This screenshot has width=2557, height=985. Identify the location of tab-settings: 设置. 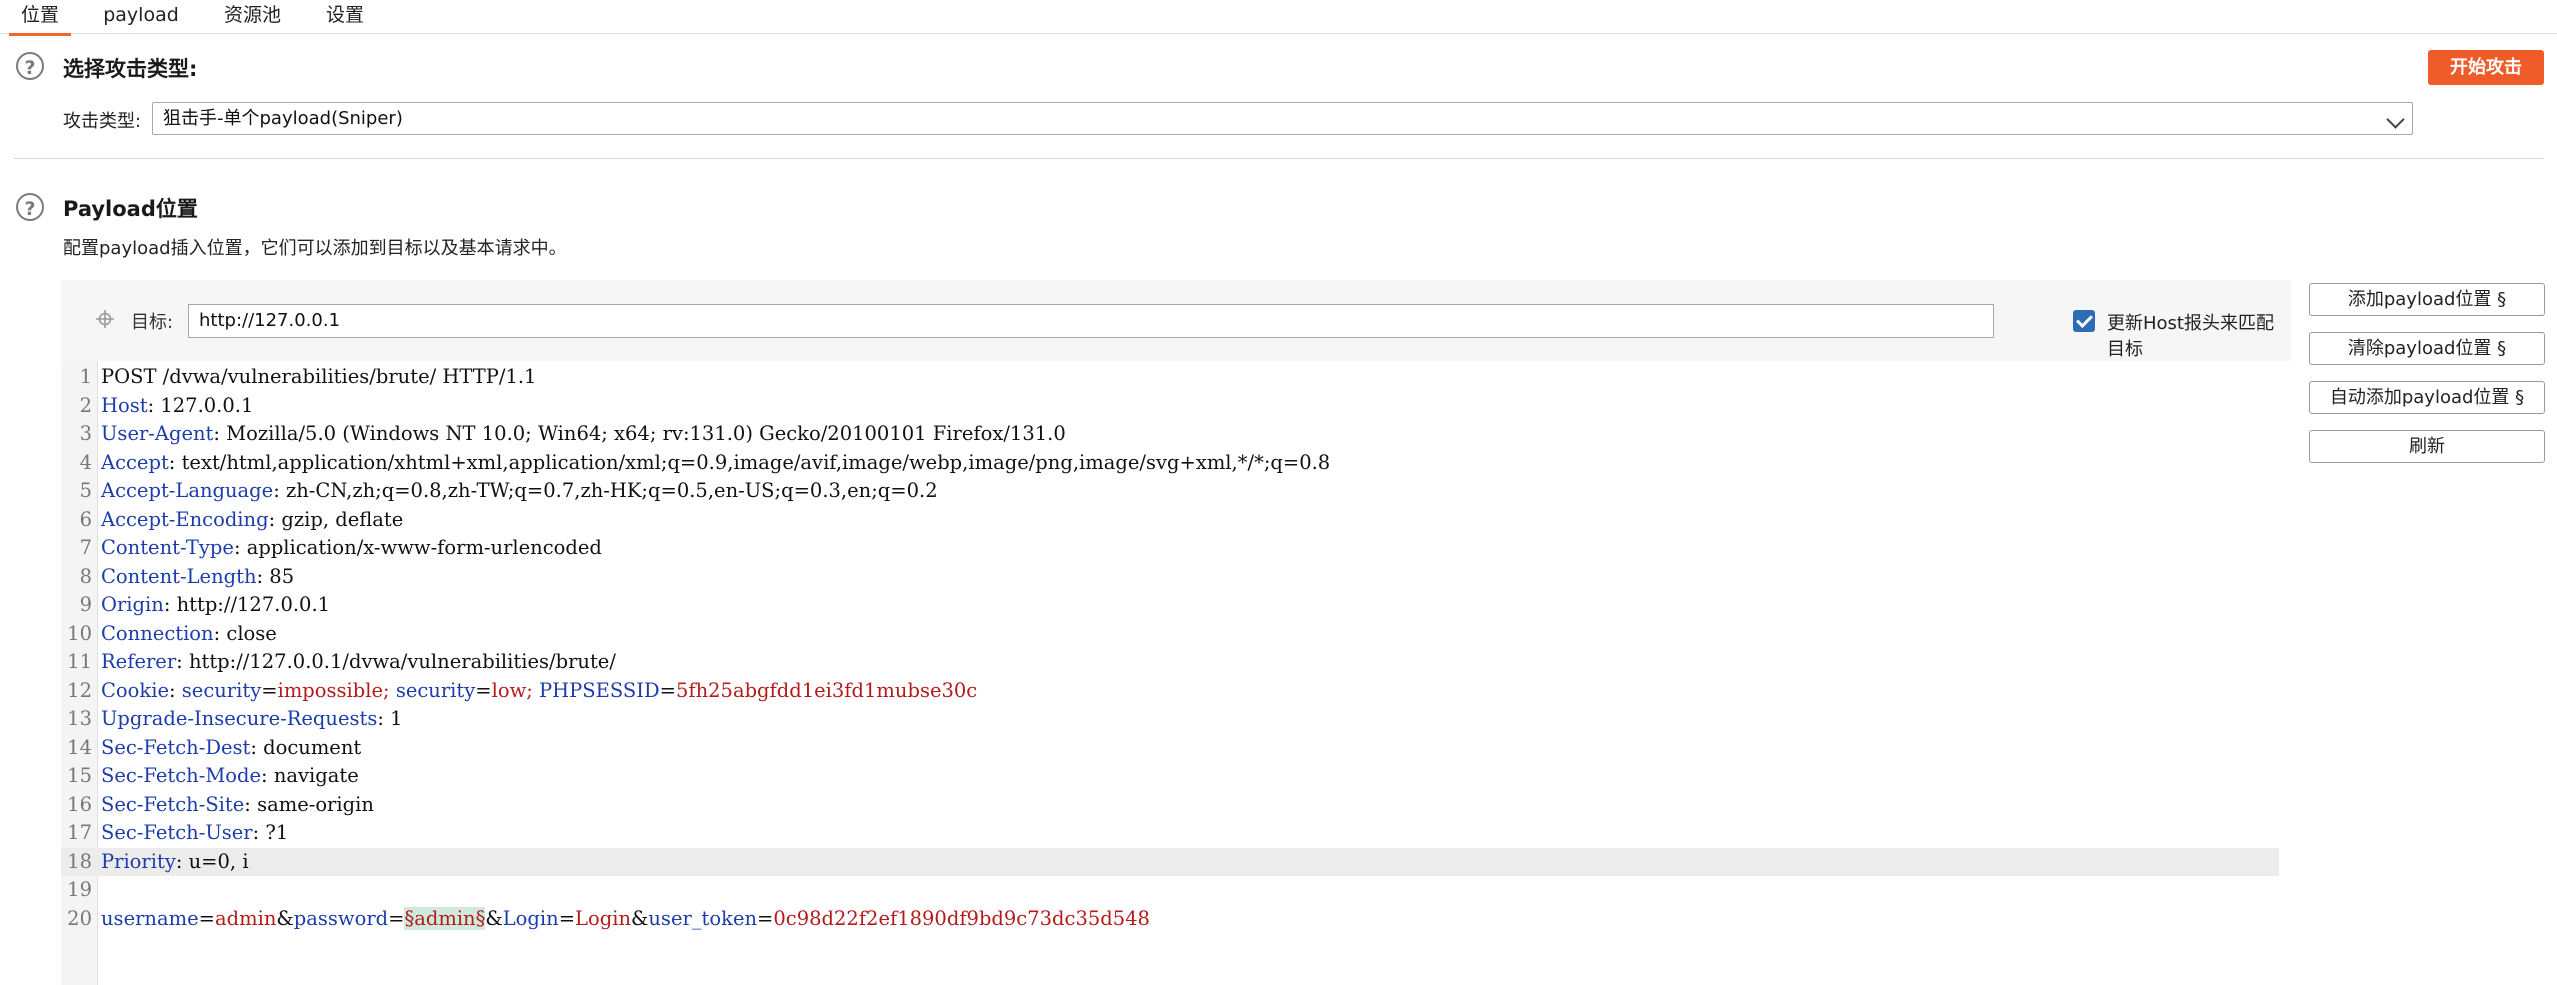
(345, 16).